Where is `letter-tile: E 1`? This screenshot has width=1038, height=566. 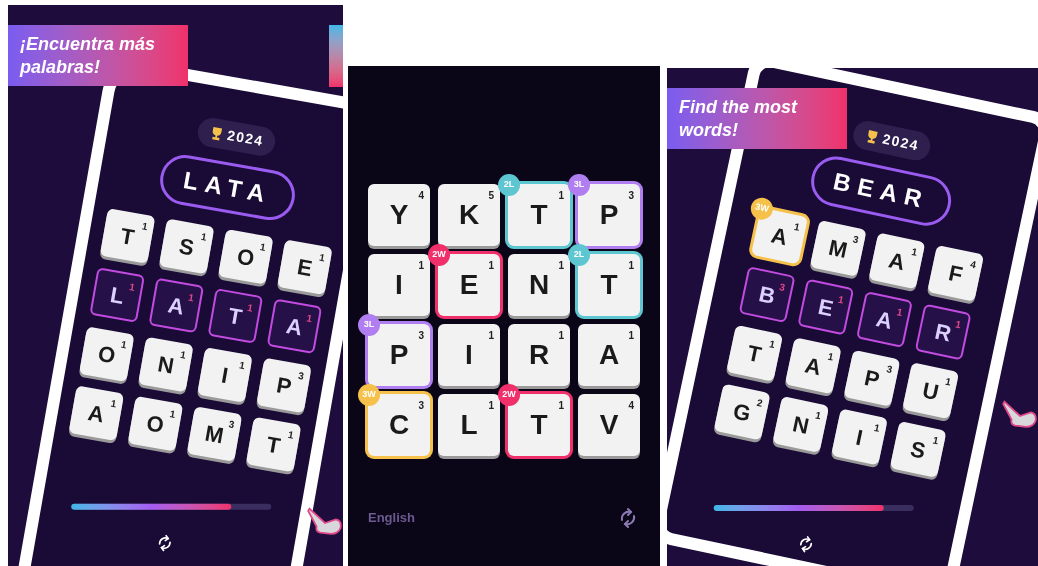 letter-tile: E 1 is located at coordinates (305, 267).